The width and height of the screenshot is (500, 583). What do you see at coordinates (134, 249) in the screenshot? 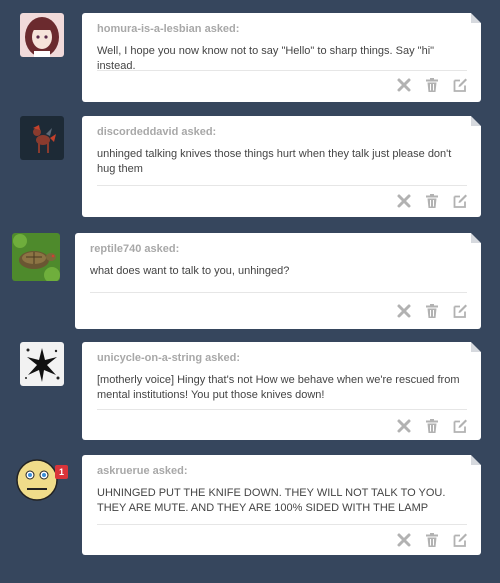
I see `asker-name: reptile740 asked:` at bounding box center [134, 249].